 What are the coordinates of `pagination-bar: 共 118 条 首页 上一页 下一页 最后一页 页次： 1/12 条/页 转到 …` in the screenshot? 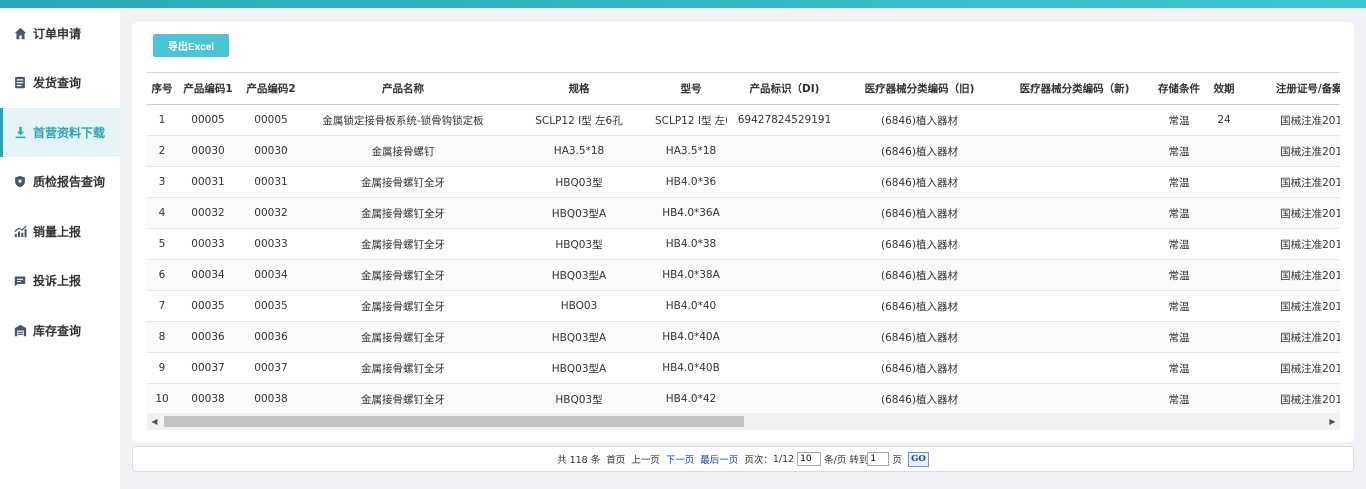 It's located at (743, 459).